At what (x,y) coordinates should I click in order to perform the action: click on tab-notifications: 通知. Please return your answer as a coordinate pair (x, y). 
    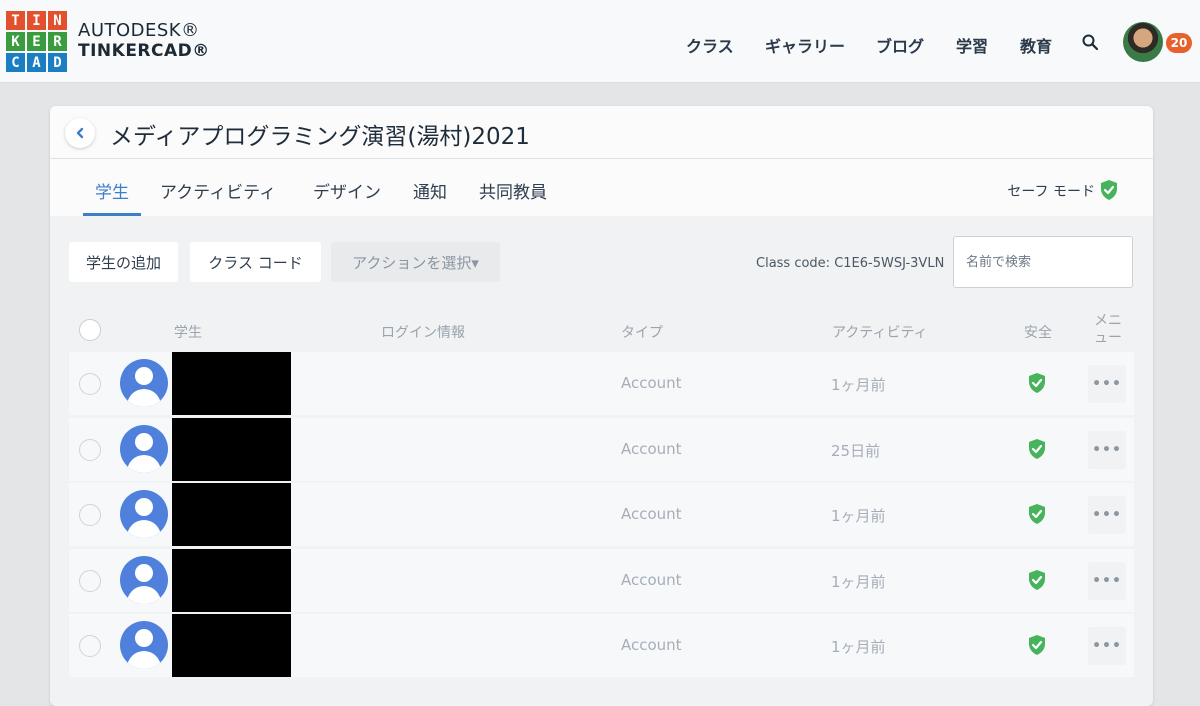
    Looking at the image, I should click on (430, 190).